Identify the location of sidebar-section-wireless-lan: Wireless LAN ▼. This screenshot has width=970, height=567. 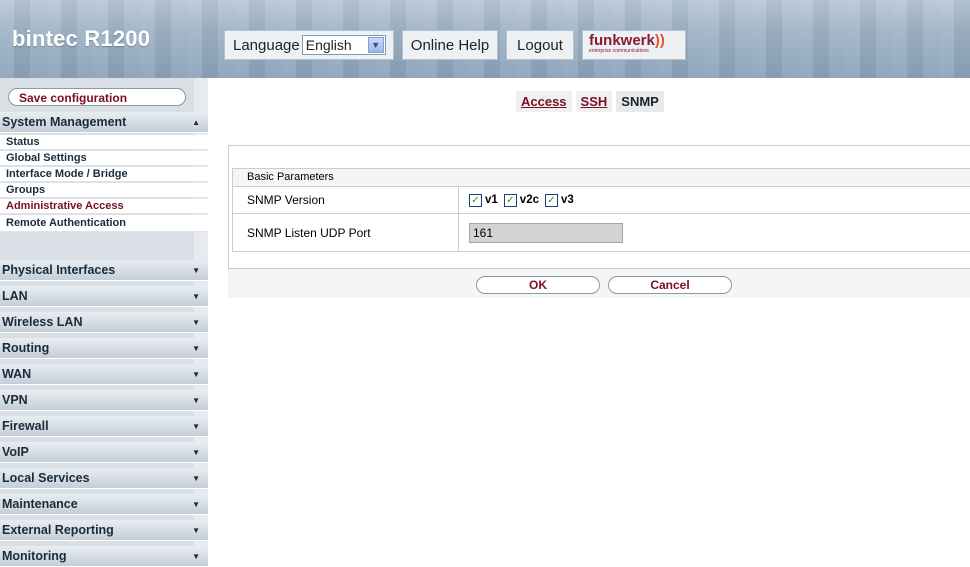
(104, 322).